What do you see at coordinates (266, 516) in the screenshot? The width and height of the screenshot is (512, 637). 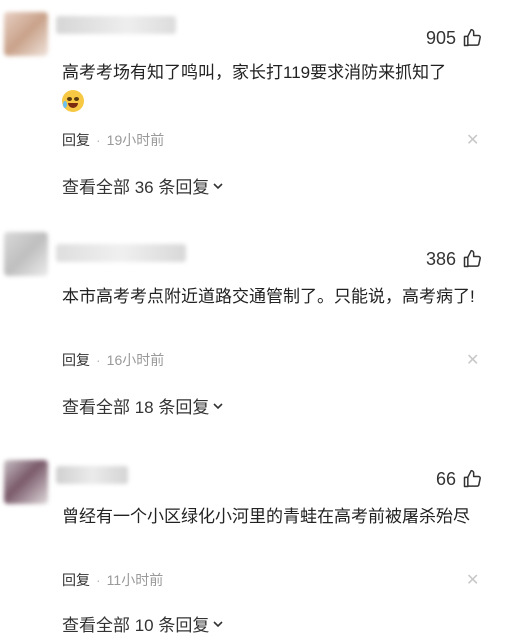 I see `comment-text: 曾经有一个小区绿化小河里的青蛙在高考前被屠杀殆尽` at bounding box center [266, 516].